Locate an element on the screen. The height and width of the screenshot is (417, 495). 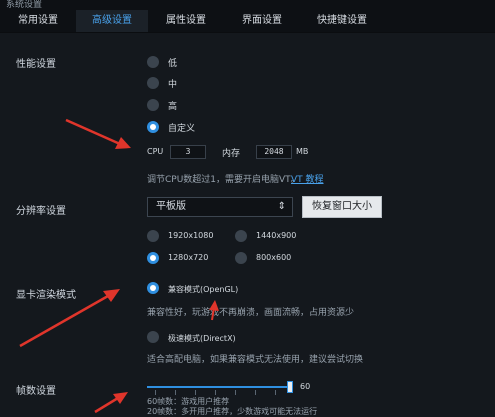
vt-tutorial-link: VT 教程 is located at coordinates (307, 178).